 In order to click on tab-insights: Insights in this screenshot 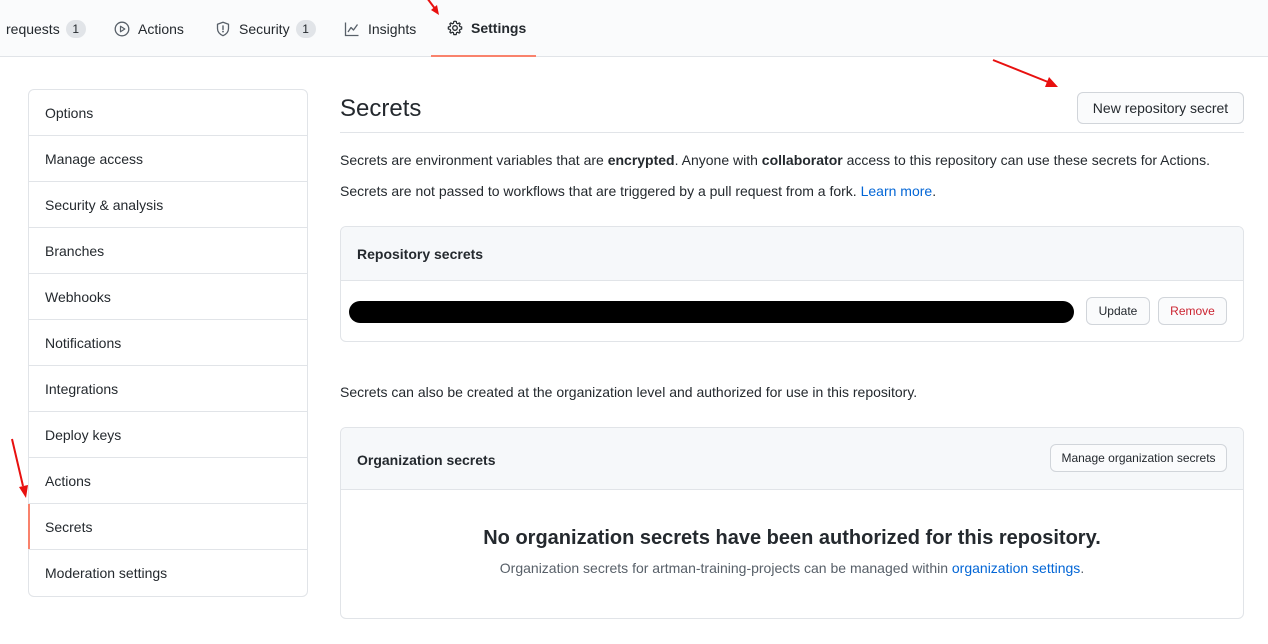, I will do `click(380, 28)`.